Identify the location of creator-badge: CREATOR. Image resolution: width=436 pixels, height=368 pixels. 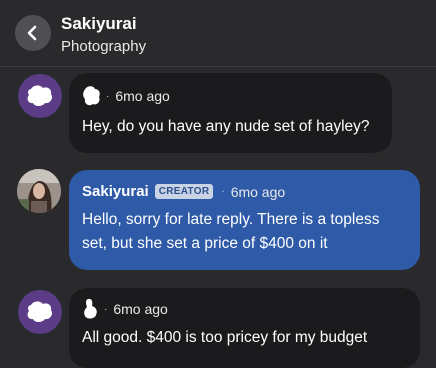
(184, 191).